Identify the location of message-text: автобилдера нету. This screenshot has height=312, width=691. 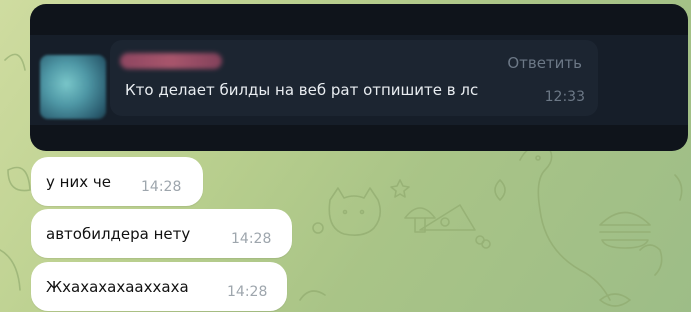
(118, 234).